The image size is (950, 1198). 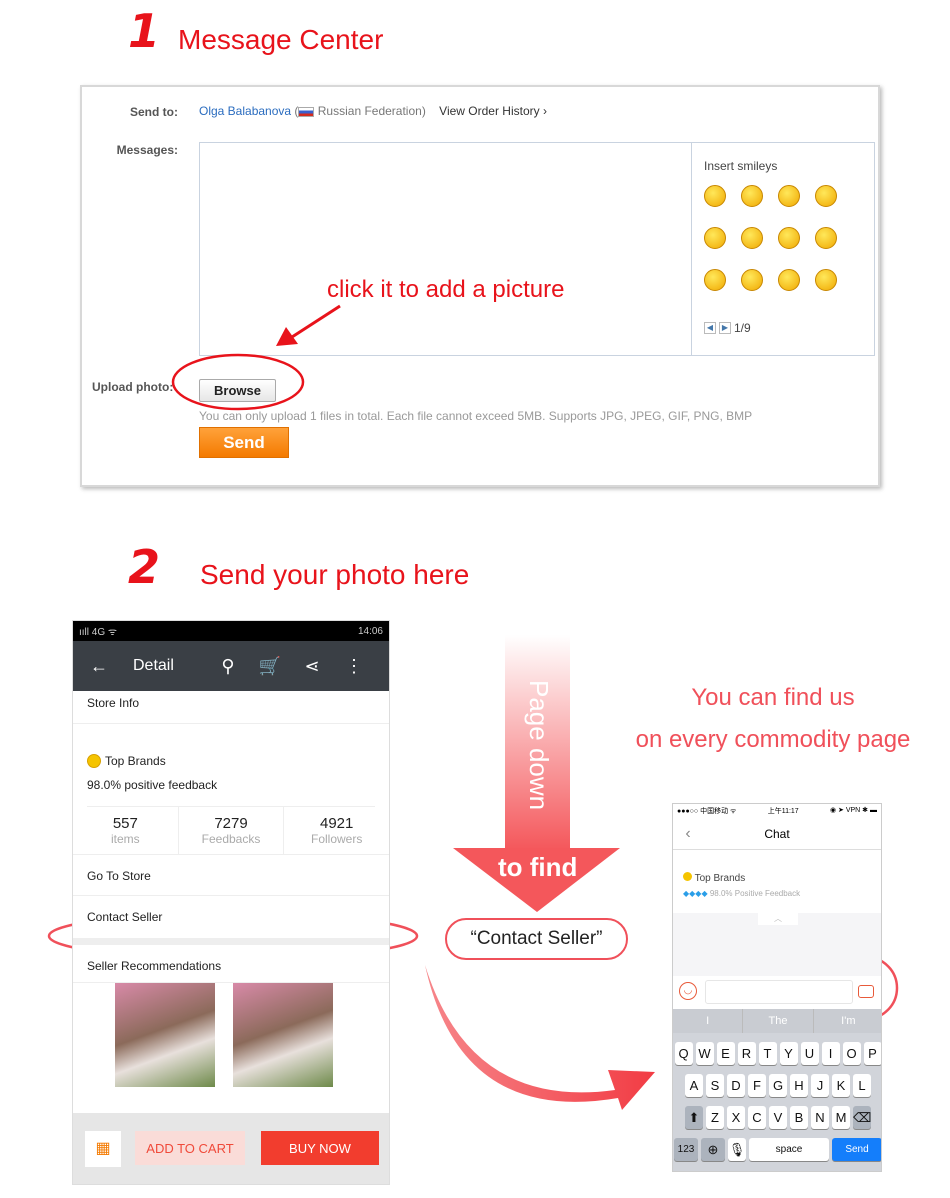 What do you see at coordinates (231, 964) in the screenshot?
I see `seller-recommendations-header: Seller Recommendations` at bounding box center [231, 964].